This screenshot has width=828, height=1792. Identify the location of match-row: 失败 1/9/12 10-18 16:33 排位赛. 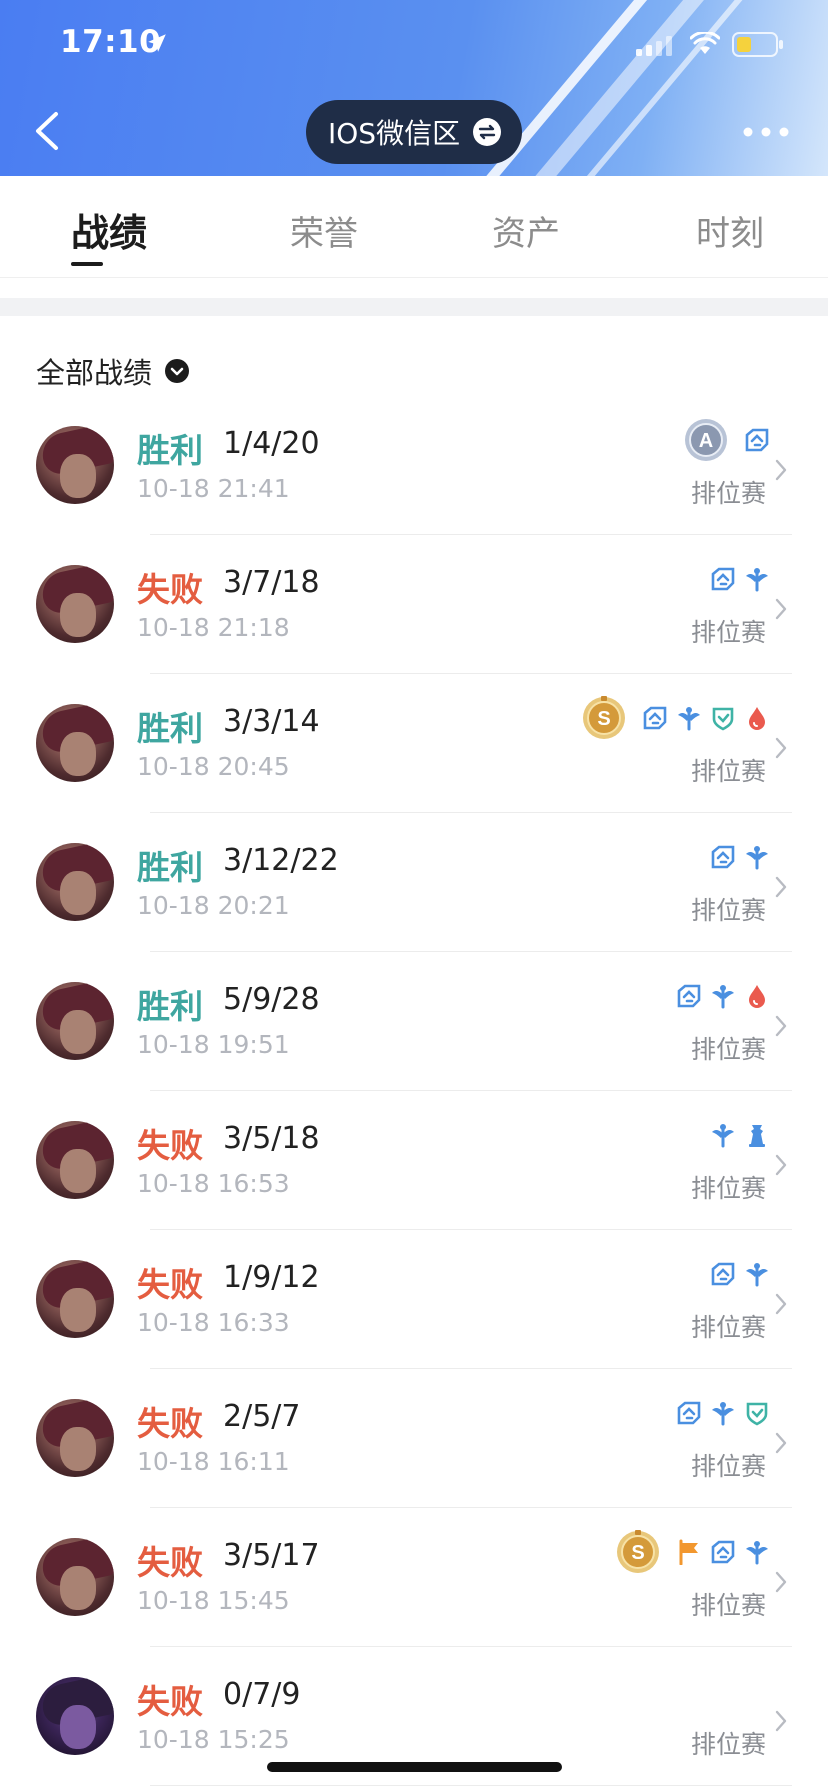
(414, 1299).